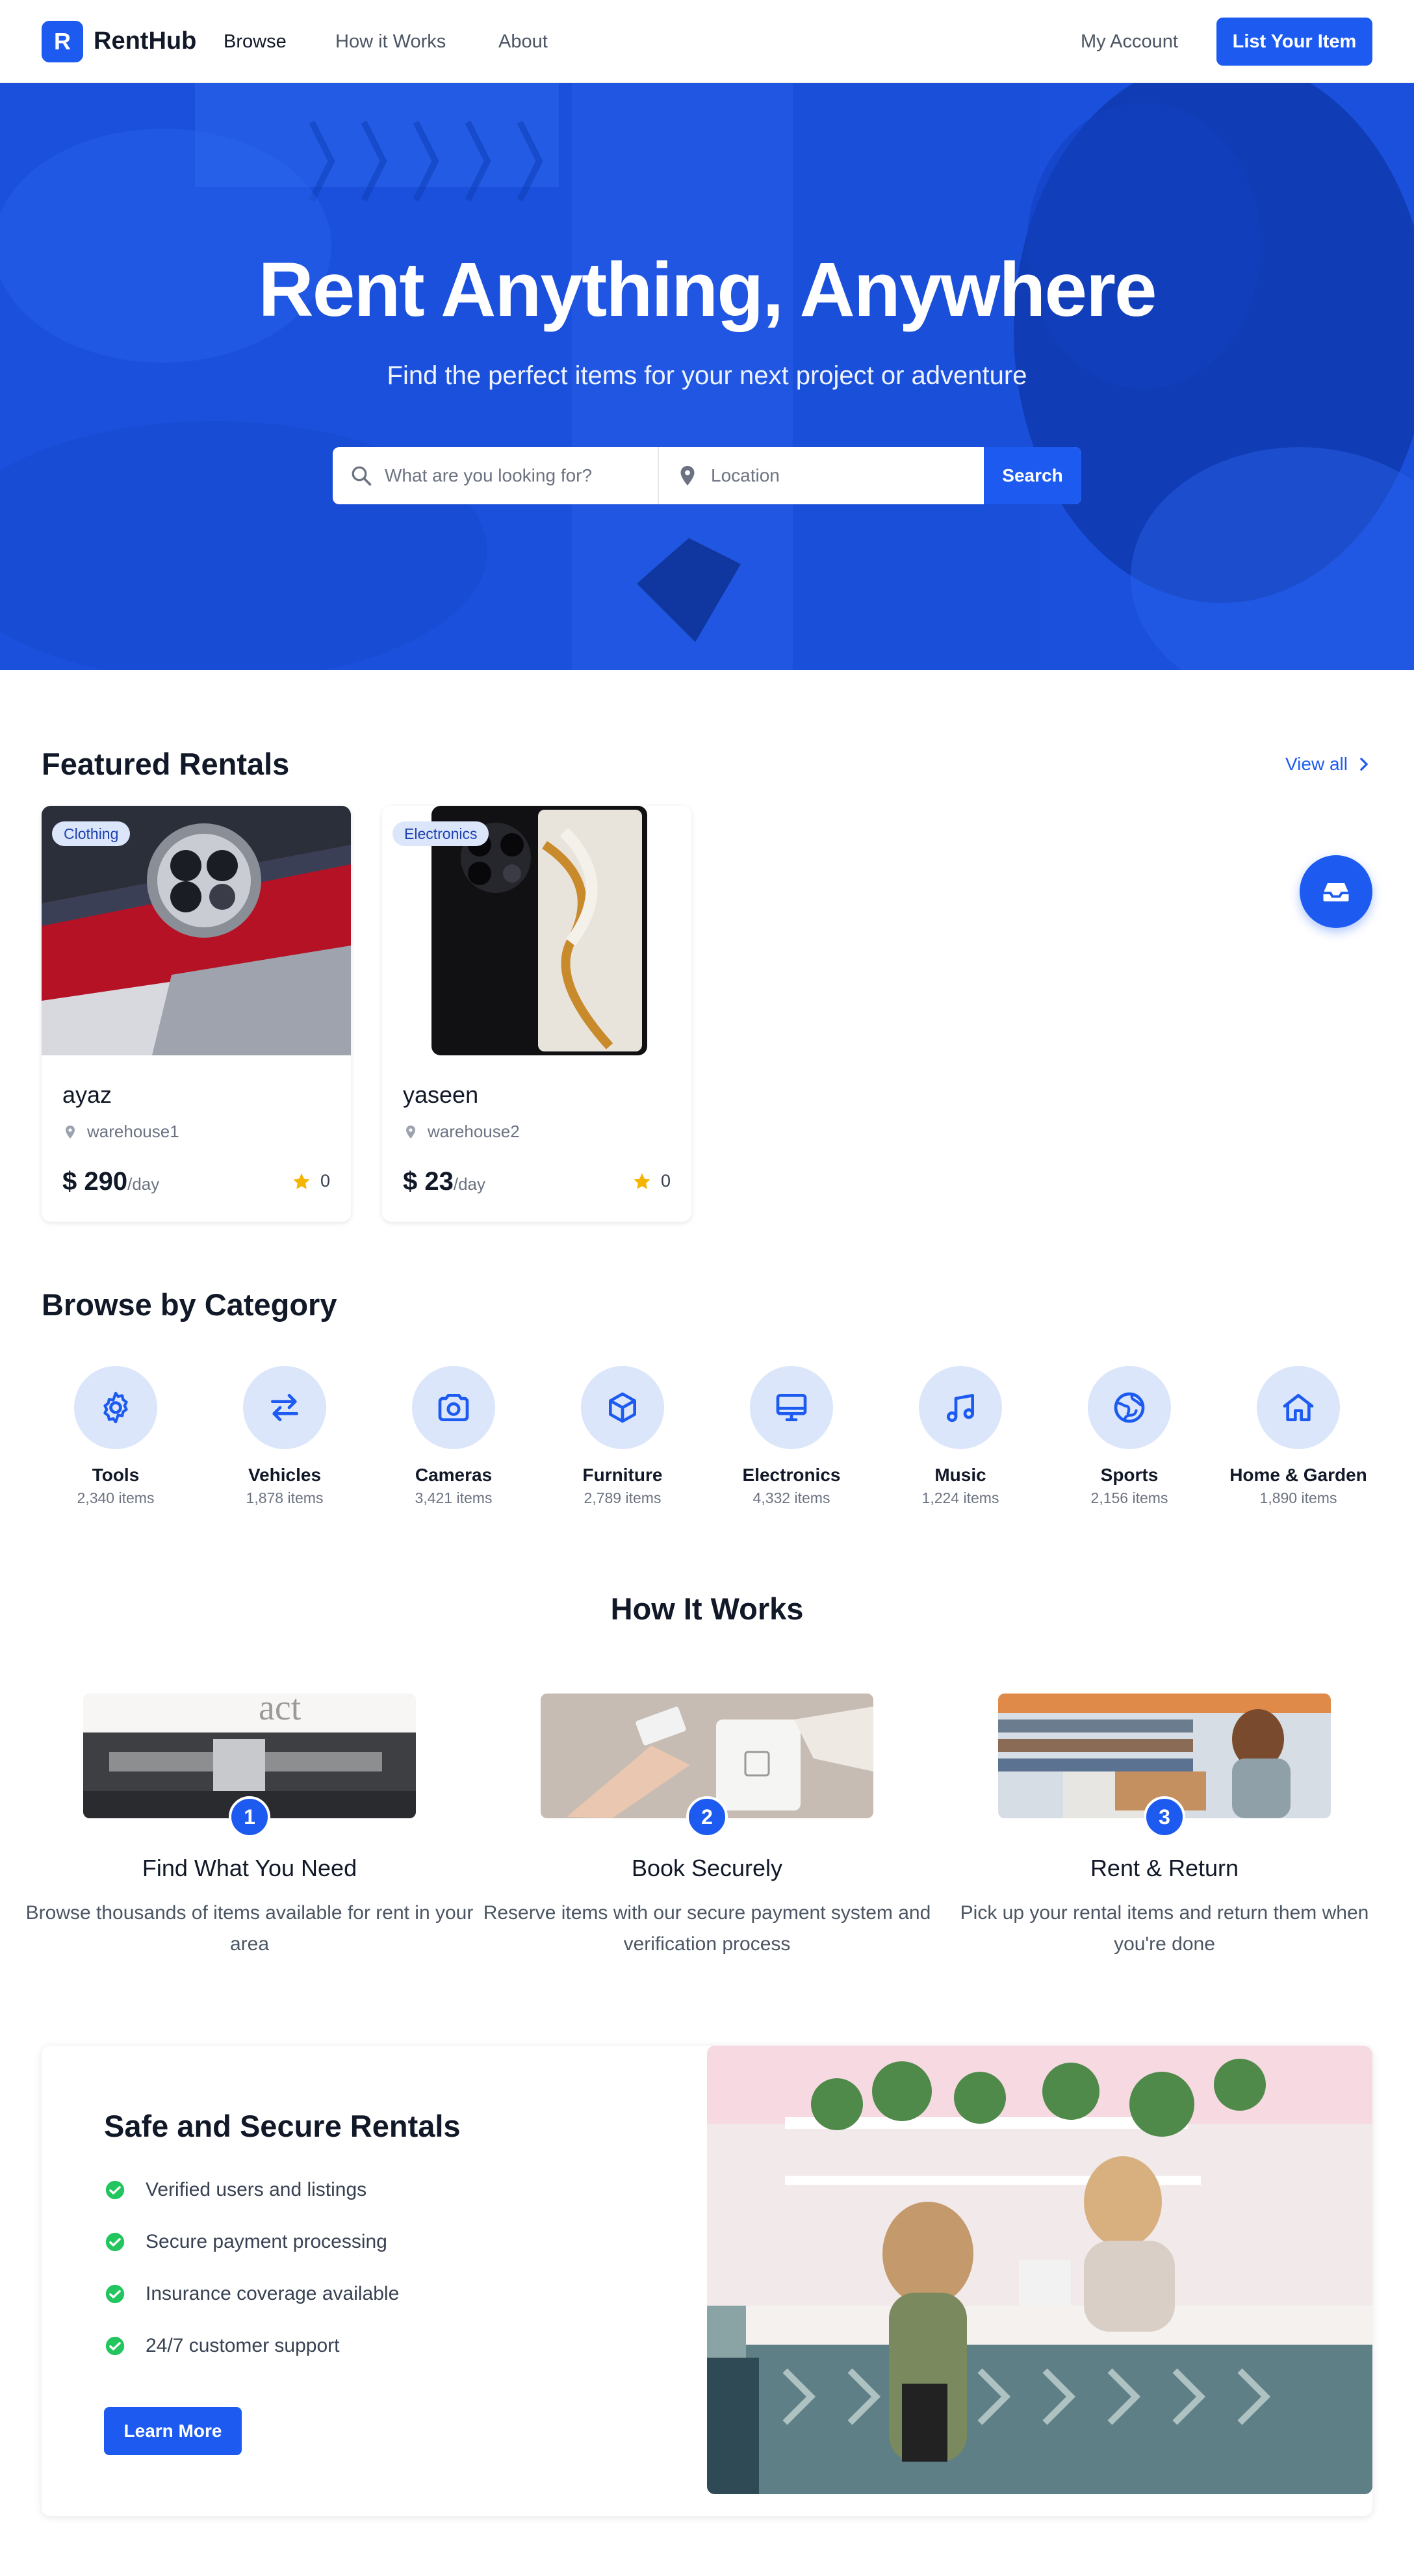 The width and height of the screenshot is (1414, 2576). What do you see at coordinates (495, 476) in the screenshot?
I see `search-input` at bounding box center [495, 476].